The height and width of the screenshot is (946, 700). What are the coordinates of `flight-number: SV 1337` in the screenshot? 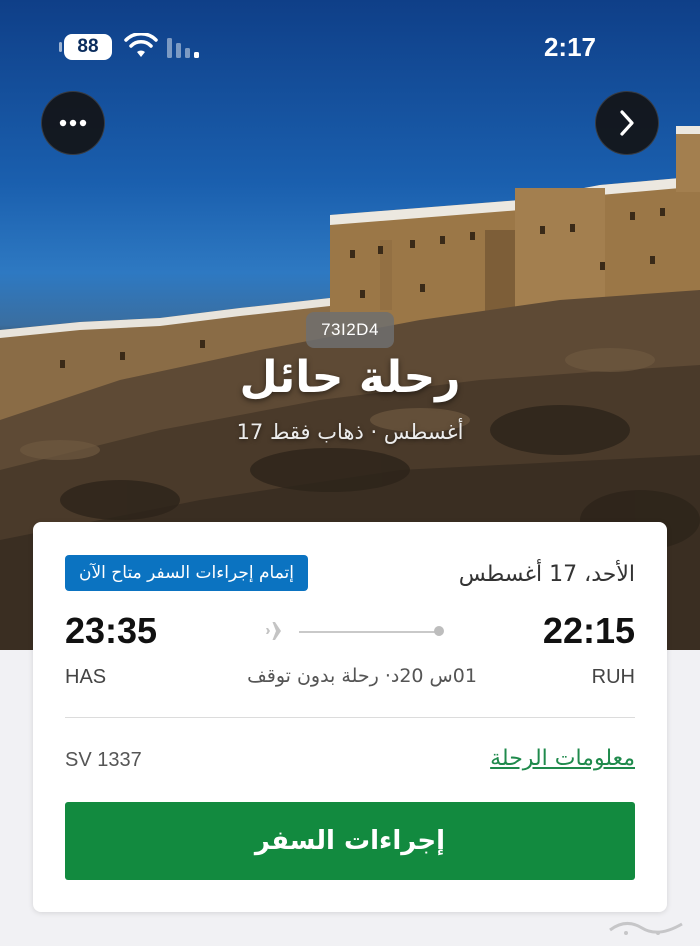 It's located at (103, 760).